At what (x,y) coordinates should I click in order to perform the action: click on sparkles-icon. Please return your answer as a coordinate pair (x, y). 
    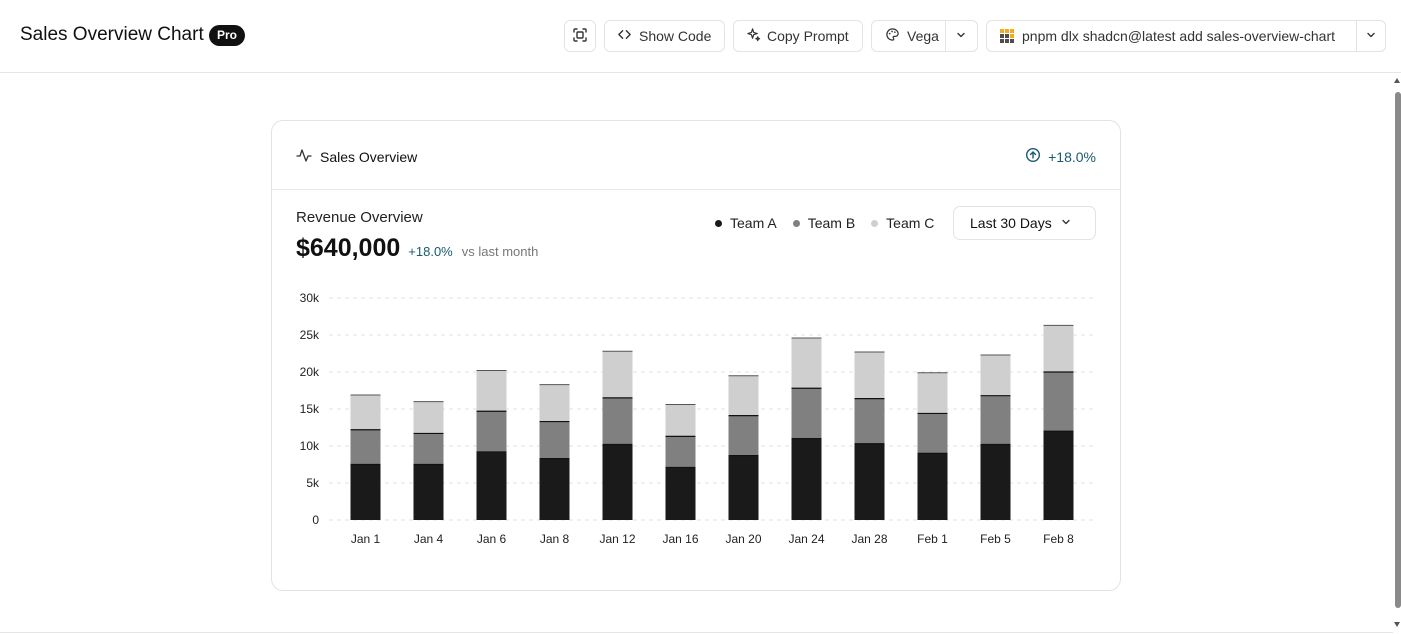
    Looking at the image, I should click on (753, 36).